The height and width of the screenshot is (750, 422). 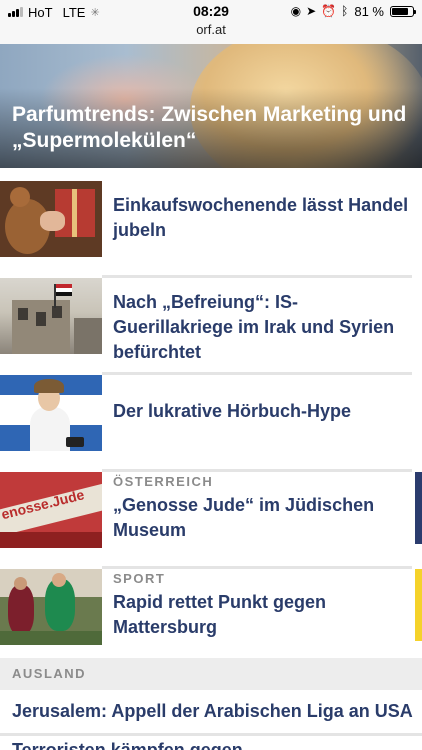 I want to click on alarm-icon: ⏰, so click(x=329, y=11).